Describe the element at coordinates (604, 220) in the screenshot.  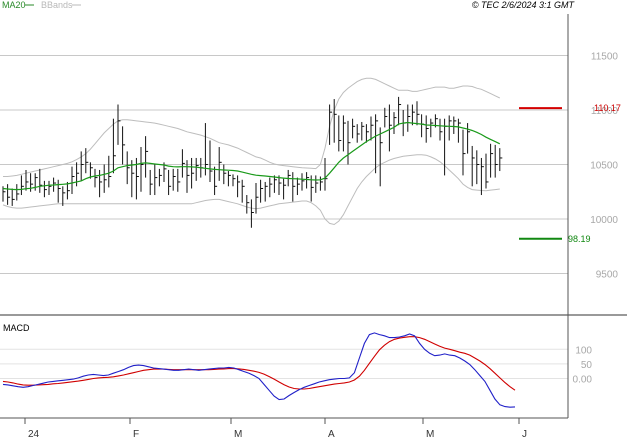
I see `price-tick-label: 10000` at that location.